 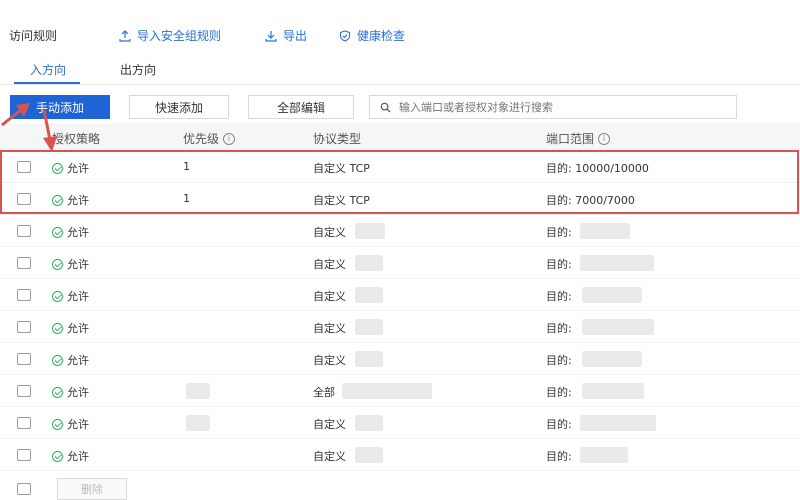 What do you see at coordinates (60, 107) in the screenshot?
I see `manual-add-button: 手动添加` at bounding box center [60, 107].